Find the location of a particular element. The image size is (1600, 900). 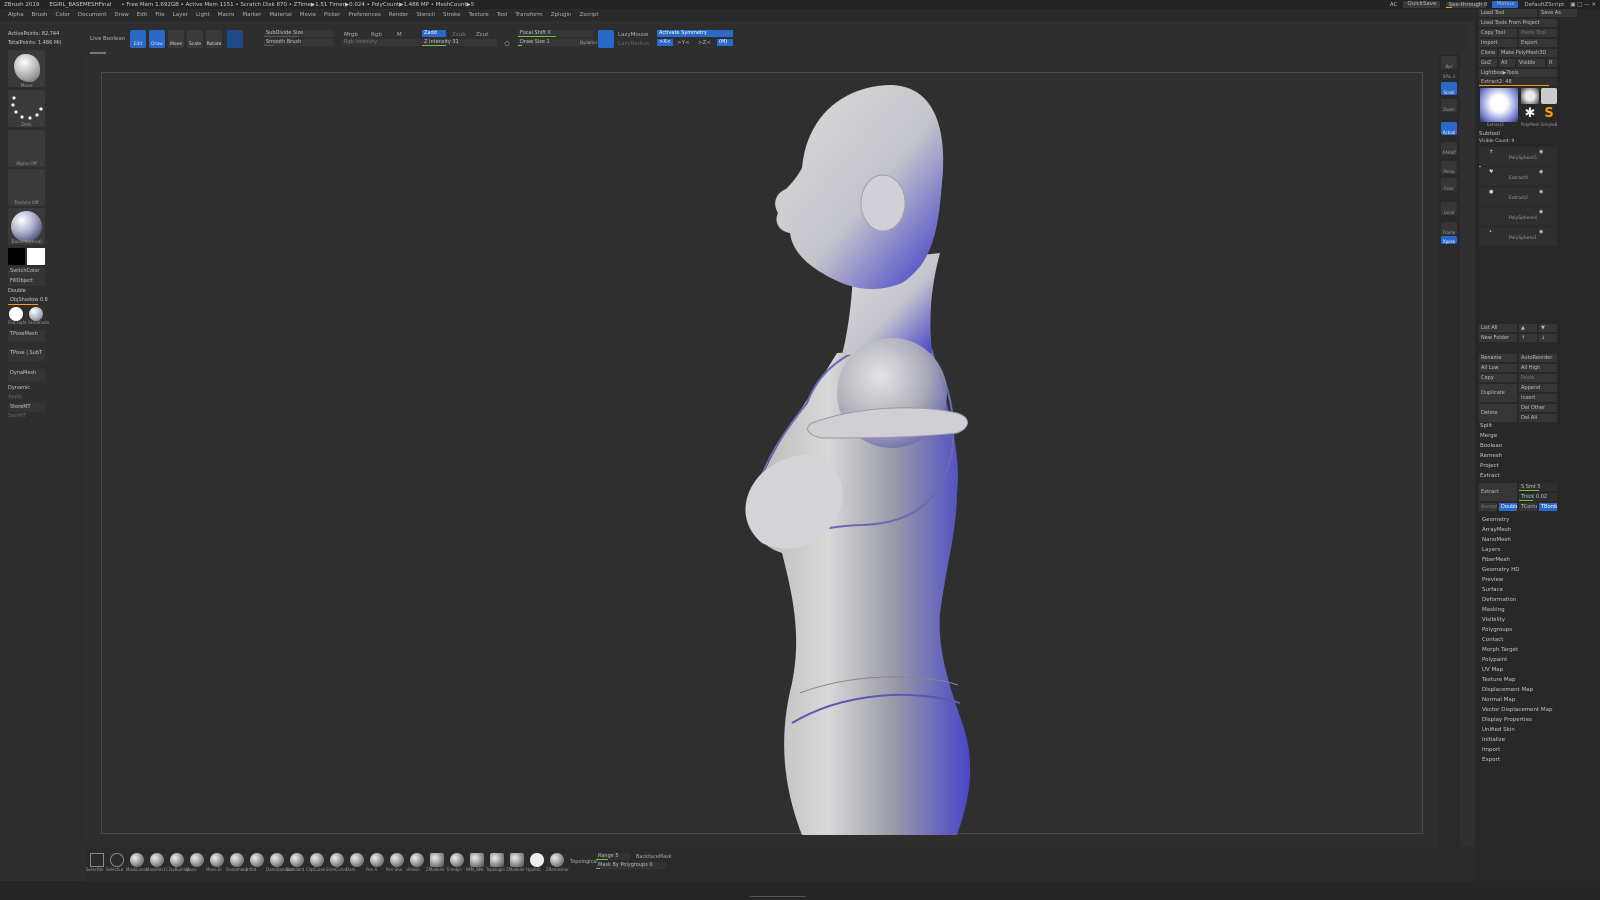

fibermesh-menu: FiberMesh is located at coordinates (1496, 560).